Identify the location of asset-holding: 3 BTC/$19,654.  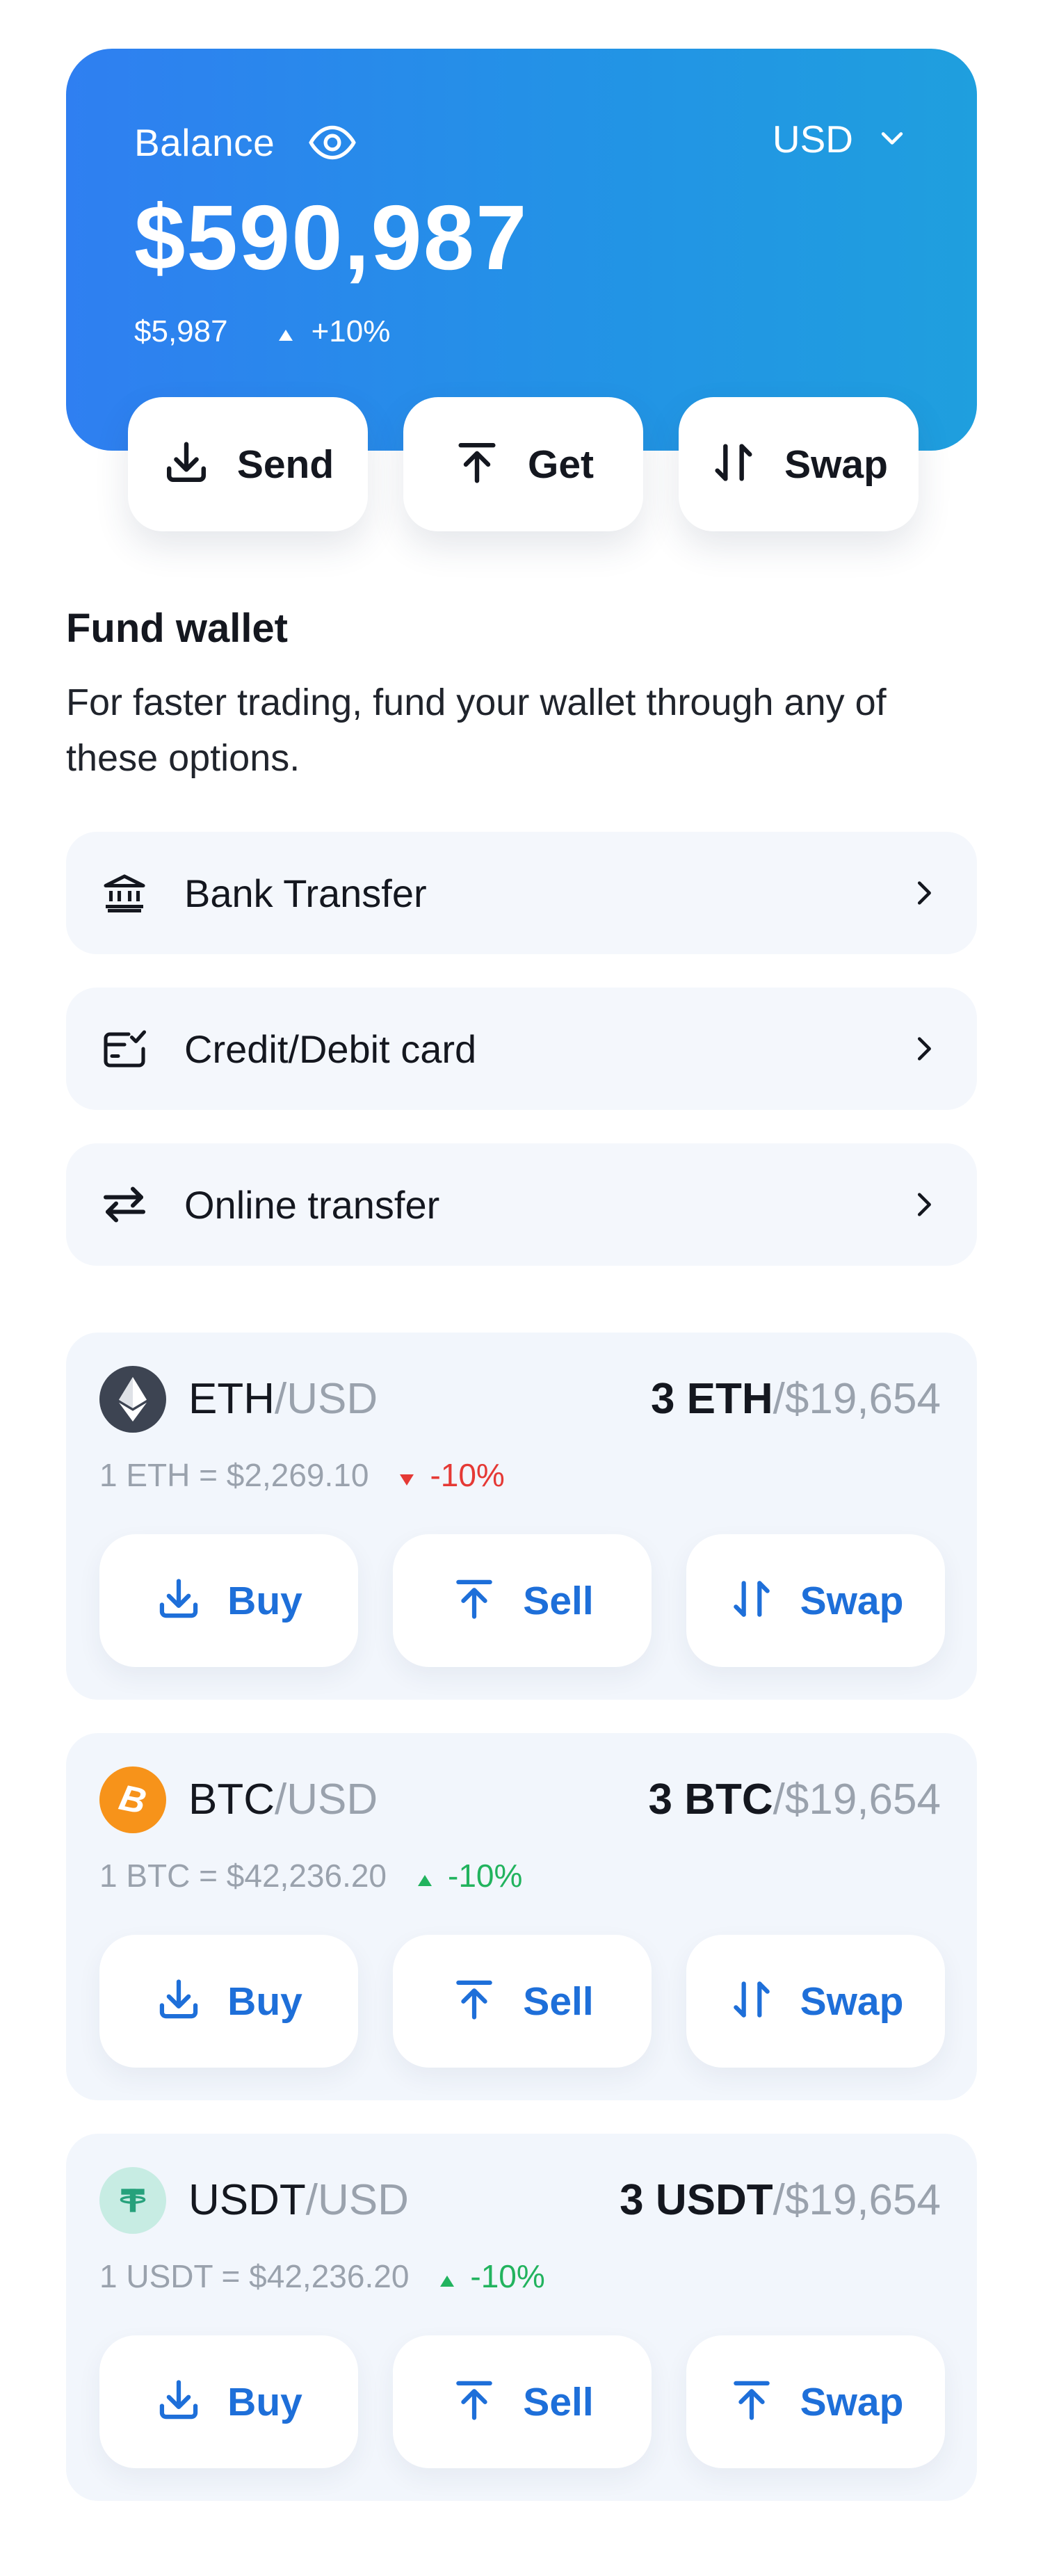
(795, 1800).